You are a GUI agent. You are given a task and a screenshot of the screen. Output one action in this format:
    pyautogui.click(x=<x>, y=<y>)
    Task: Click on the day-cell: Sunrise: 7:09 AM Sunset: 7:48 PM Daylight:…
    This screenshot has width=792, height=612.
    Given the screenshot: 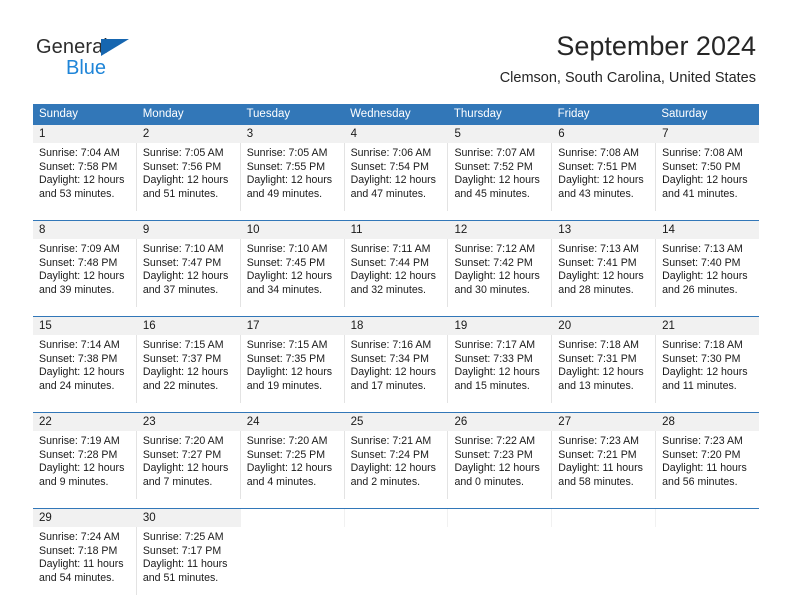 What is the action you would take?
    pyautogui.click(x=84, y=273)
    